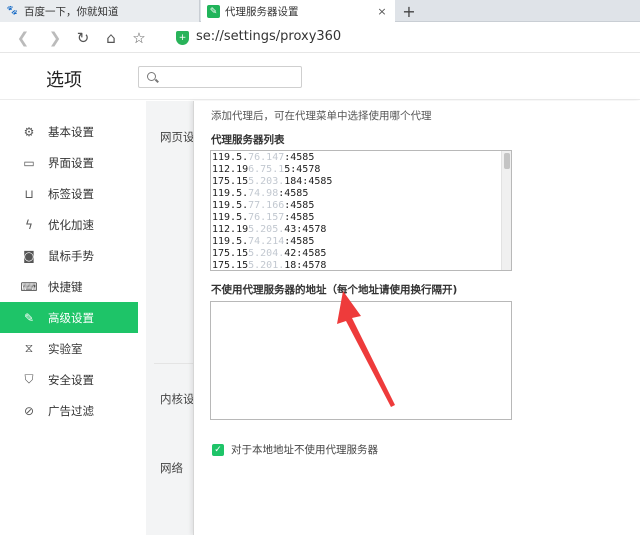 The image size is (640, 535). Describe the element at coordinates (174, 363) in the screenshot. I see `divider` at that location.